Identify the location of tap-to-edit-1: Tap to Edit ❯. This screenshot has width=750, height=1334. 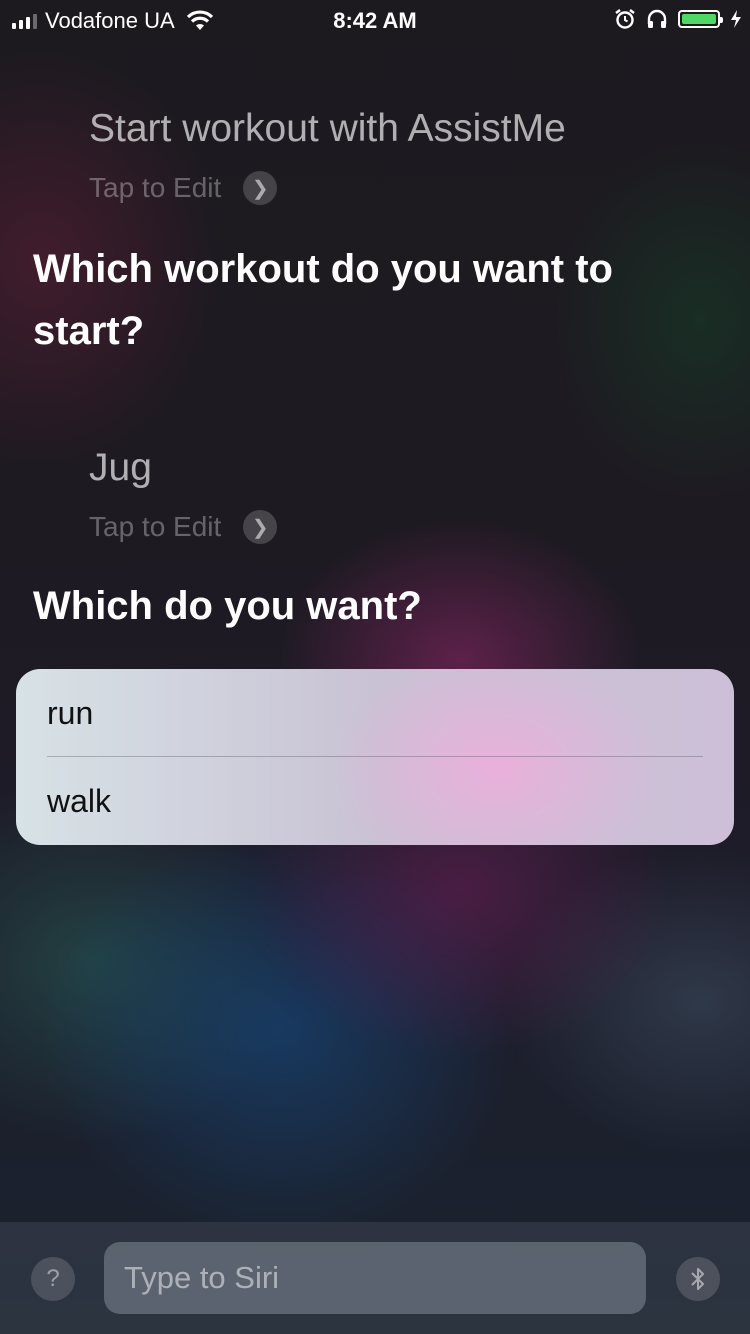
(183, 188).